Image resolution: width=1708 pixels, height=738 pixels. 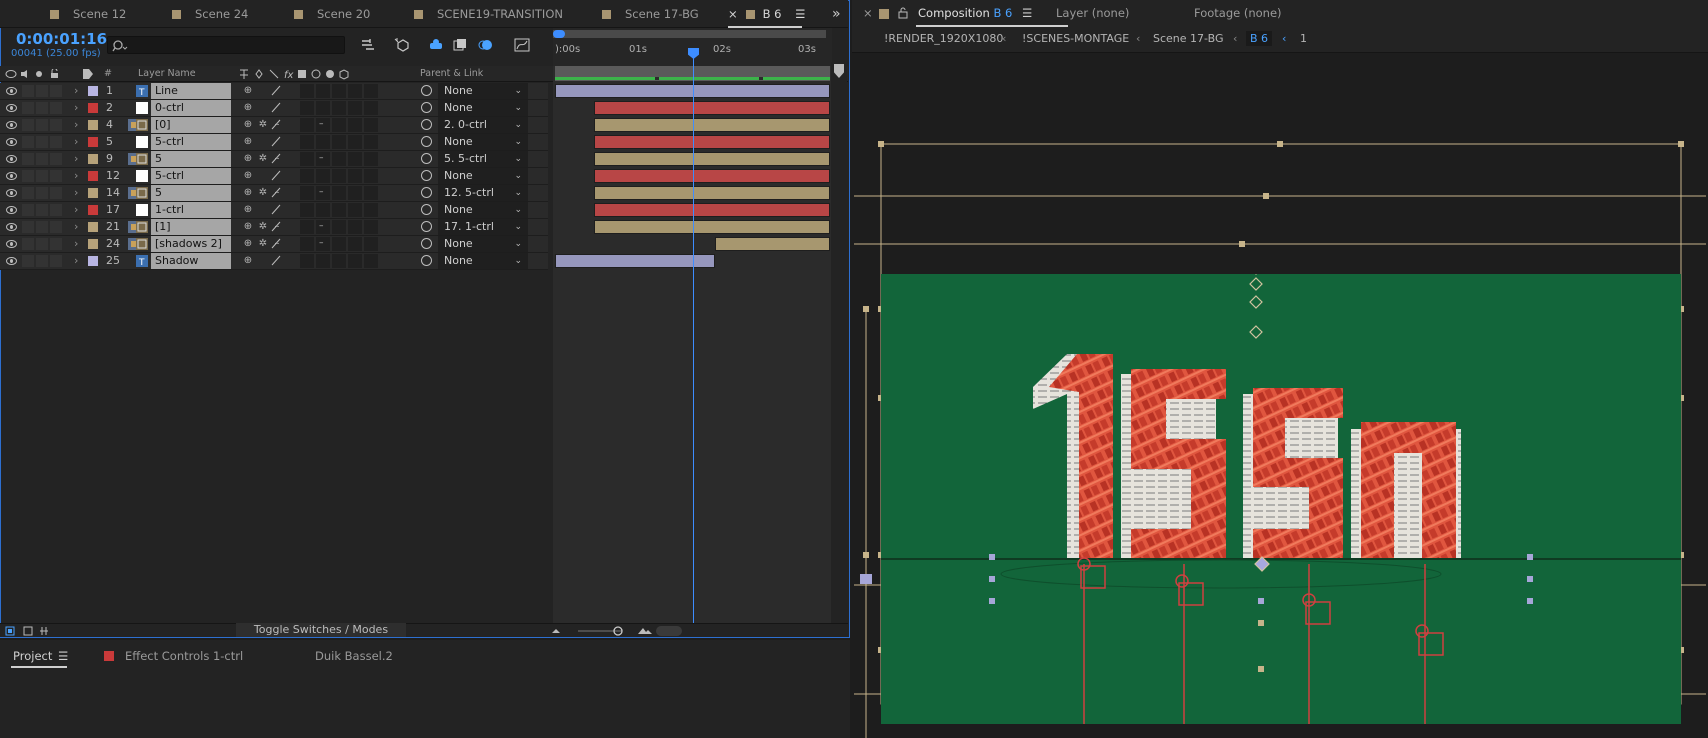 I want to click on comp-end-marker-icon, so click(x=839, y=71).